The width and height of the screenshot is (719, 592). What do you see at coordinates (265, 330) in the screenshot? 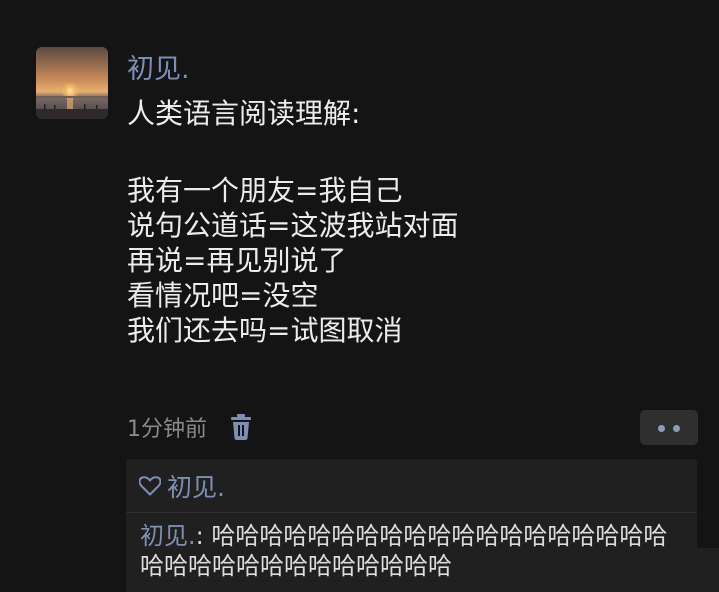
I see `post-line: 我们还去吗=试图取消` at bounding box center [265, 330].